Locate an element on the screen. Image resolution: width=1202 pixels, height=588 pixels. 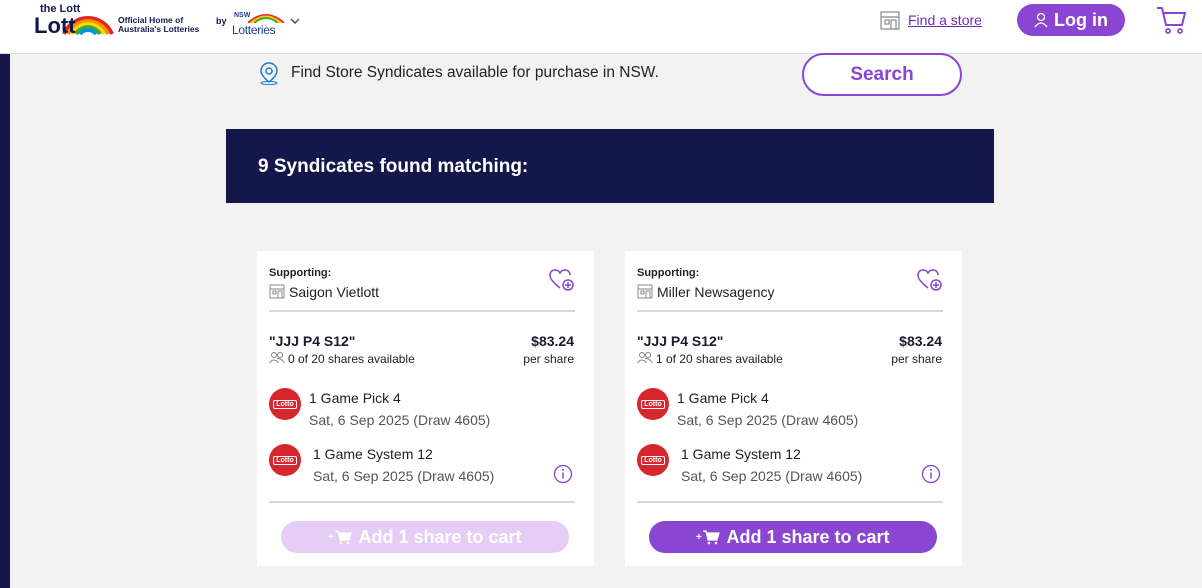
results-count: 9 Syndicates found matching: is located at coordinates (393, 166).